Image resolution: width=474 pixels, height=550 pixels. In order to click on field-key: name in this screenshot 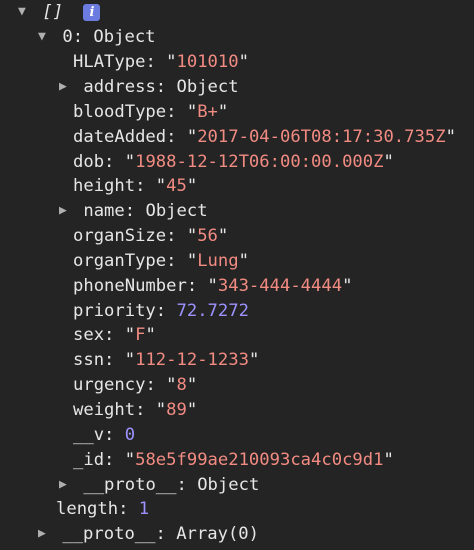, I will do `click(104, 211)`.